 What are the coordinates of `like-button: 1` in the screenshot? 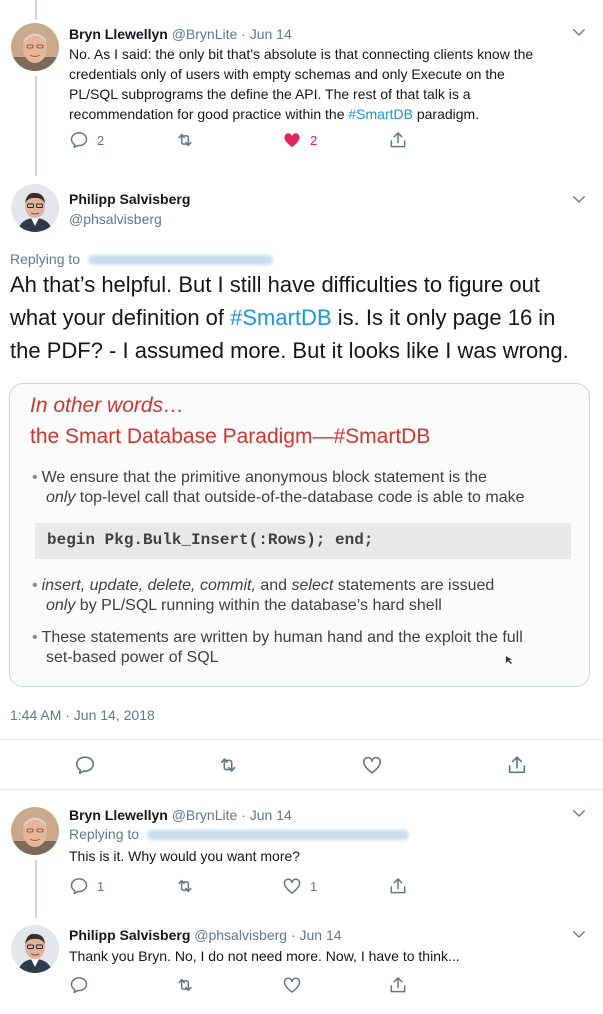 It's located at (299, 886).